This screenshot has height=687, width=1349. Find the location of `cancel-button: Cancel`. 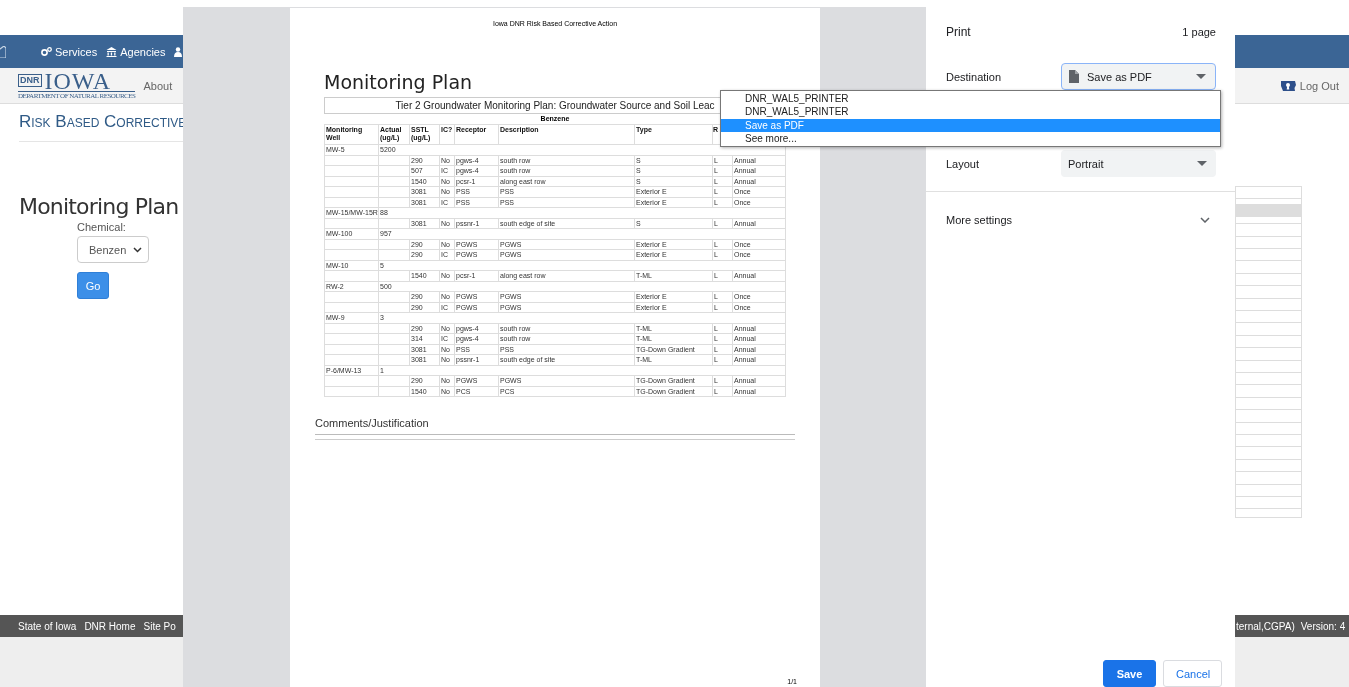

cancel-button: Cancel is located at coordinates (1192, 673).